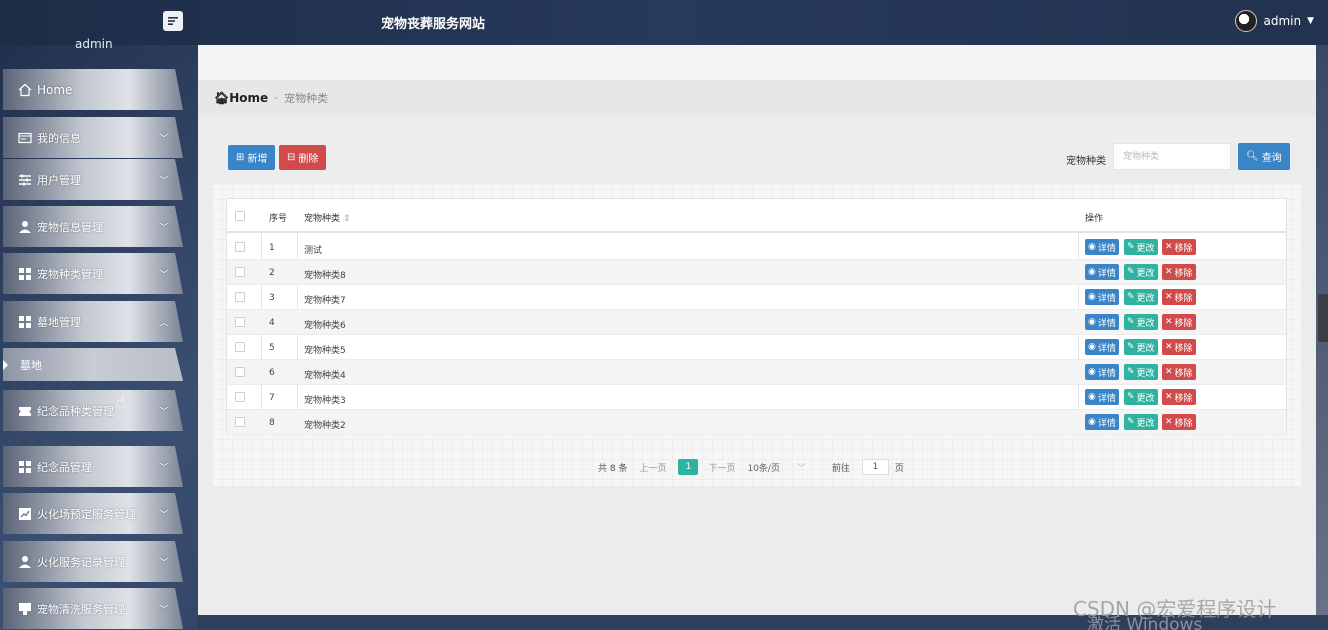 The image size is (1328, 630). Describe the element at coordinates (757, 97) in the screenshot. I see `breadcrumb: 🏠︎Home - 宠物种类` at that location.